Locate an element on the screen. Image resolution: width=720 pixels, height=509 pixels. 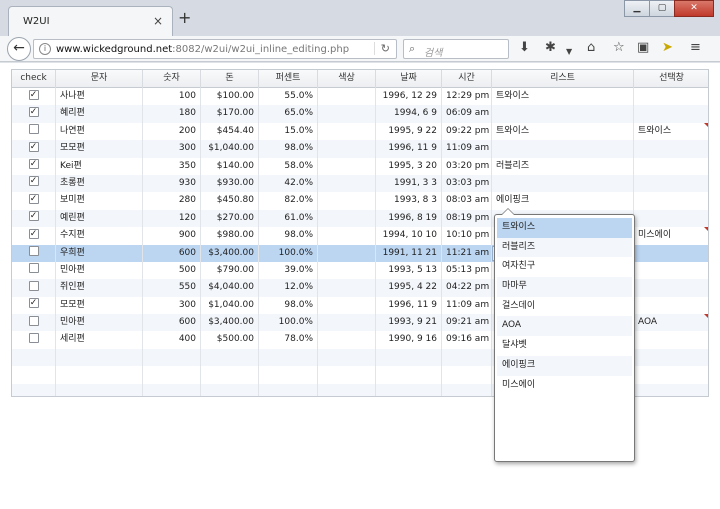
cell-percent: 39.0% is located at coordinates (288, 270).